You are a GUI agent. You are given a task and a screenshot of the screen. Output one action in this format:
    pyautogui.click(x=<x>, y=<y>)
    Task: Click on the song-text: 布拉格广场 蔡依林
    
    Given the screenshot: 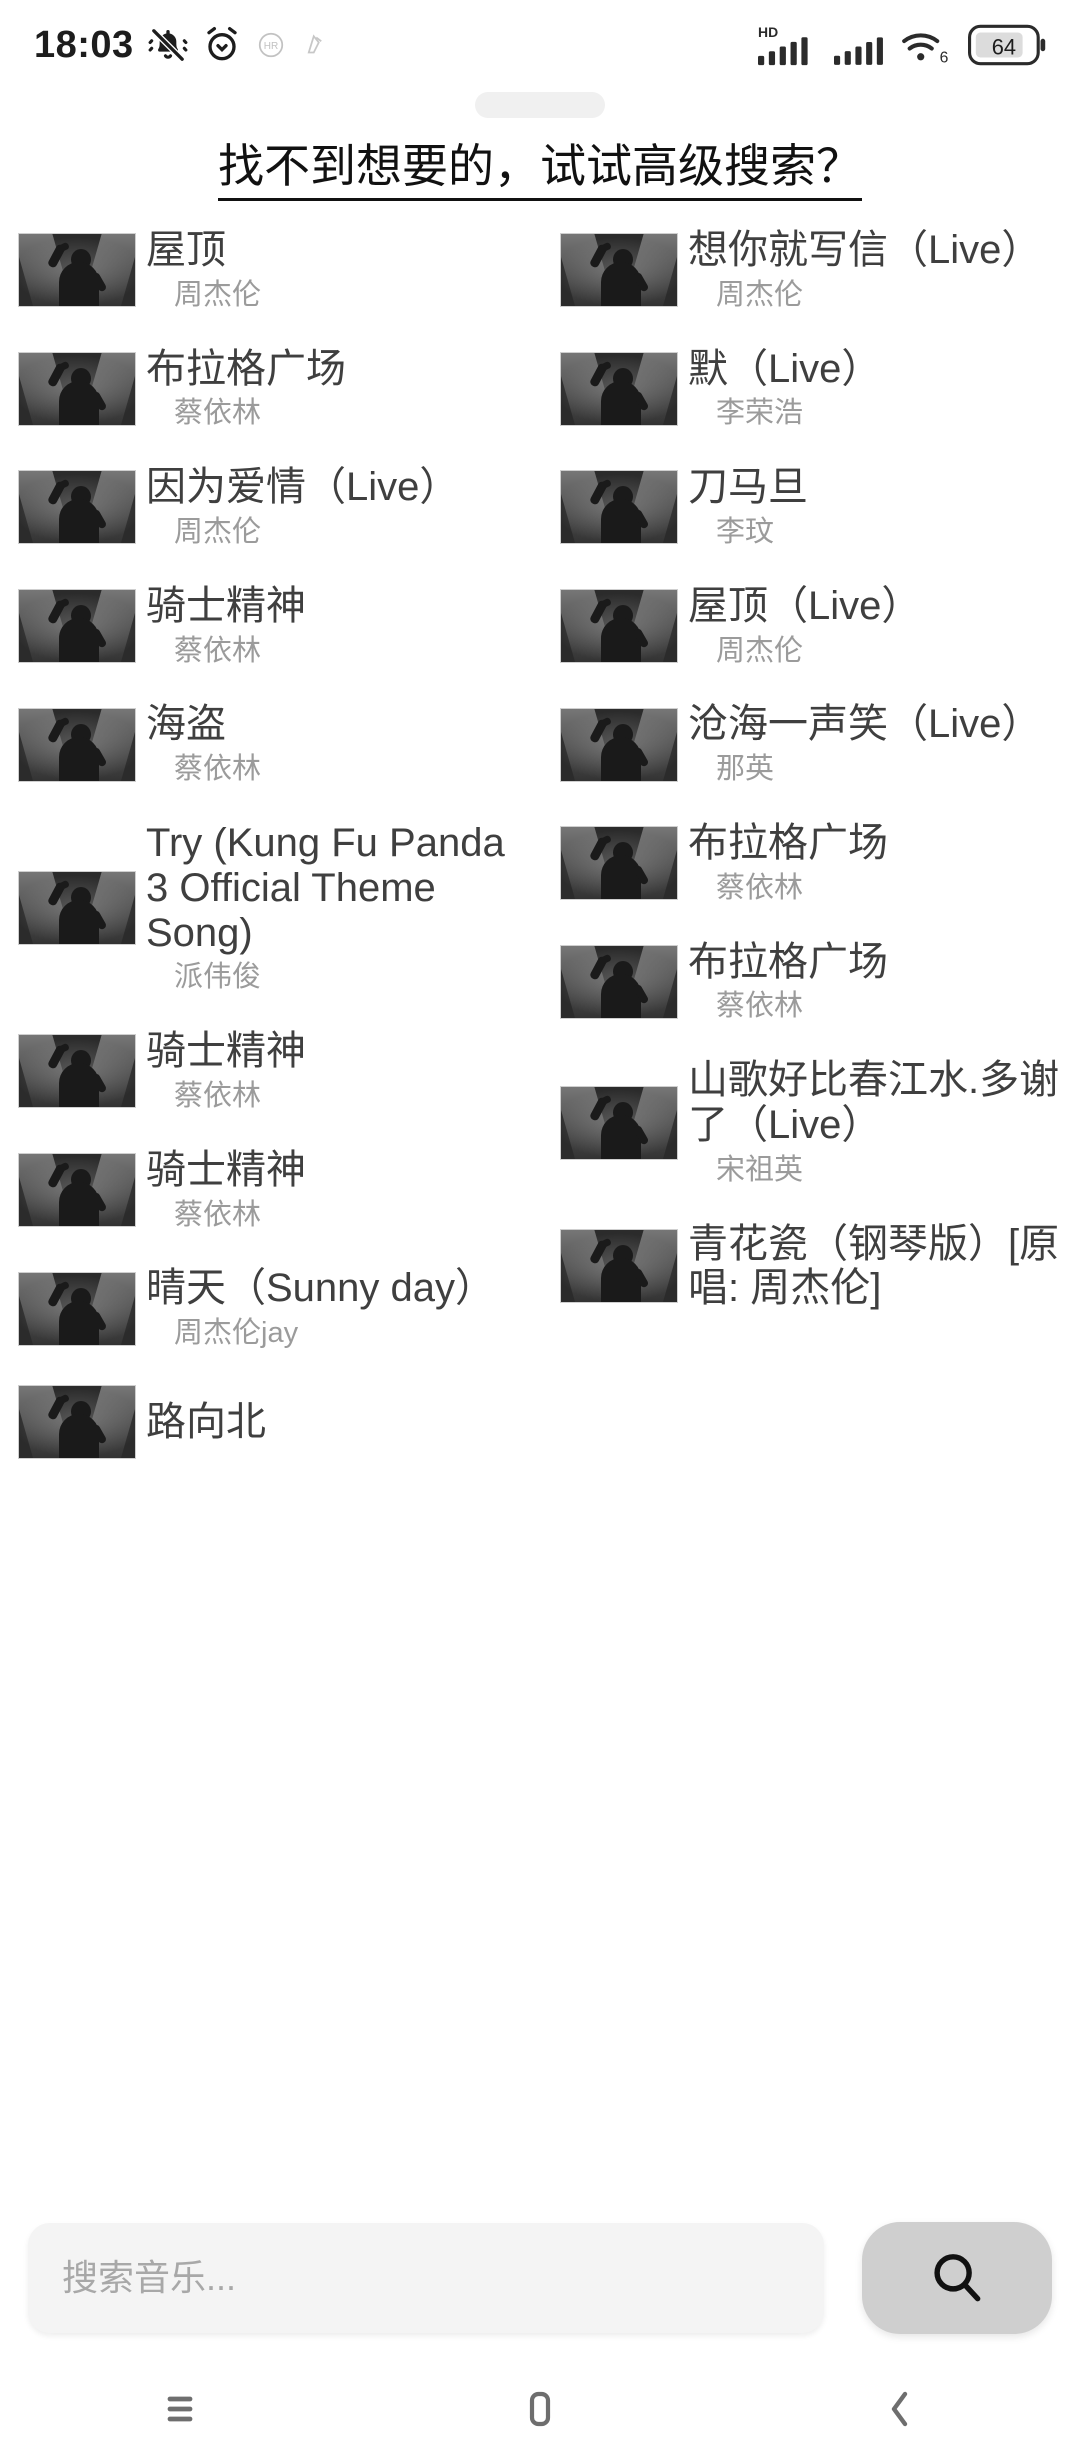 What is the action you would take?
    pyautogui.click(x=877, y=982)
    